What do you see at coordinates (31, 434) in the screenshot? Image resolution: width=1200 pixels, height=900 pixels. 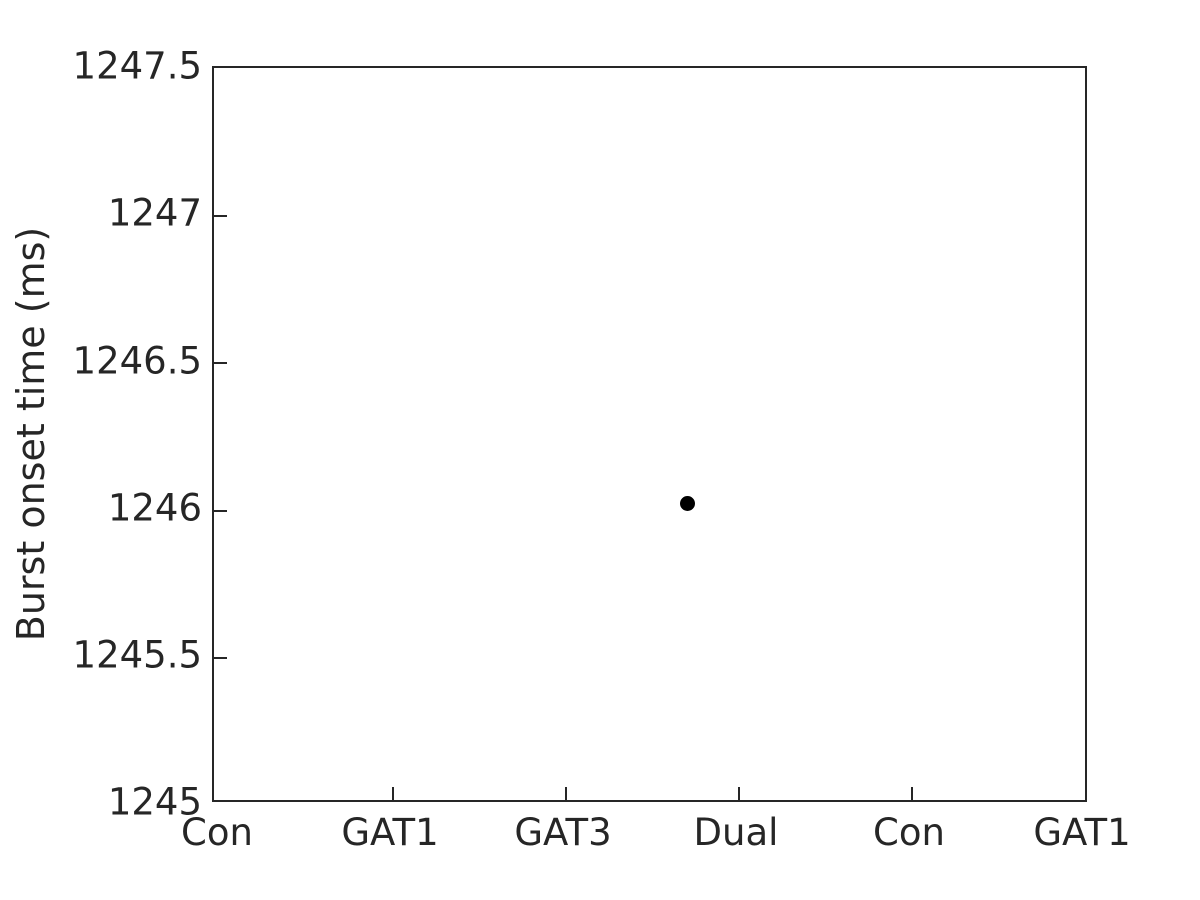 I see `y-axis-title: Burst onset time (ms)` at bounding box center [31, 434].